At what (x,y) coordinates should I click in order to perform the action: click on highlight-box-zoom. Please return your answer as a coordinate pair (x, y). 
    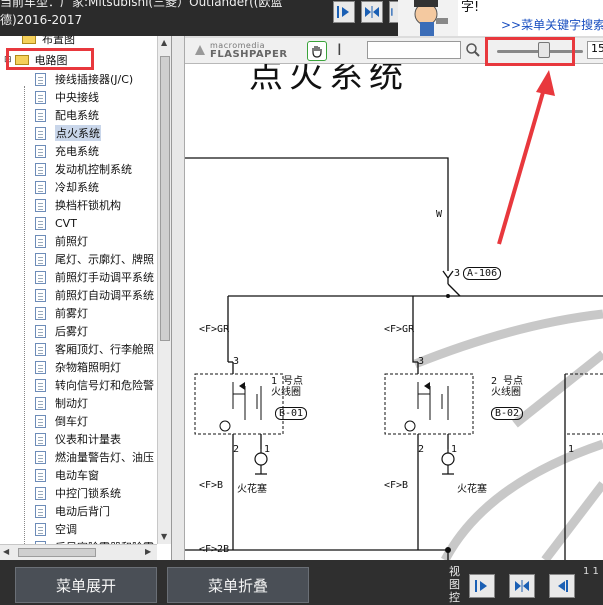
    Looking at the image, I should click on (530, 51).